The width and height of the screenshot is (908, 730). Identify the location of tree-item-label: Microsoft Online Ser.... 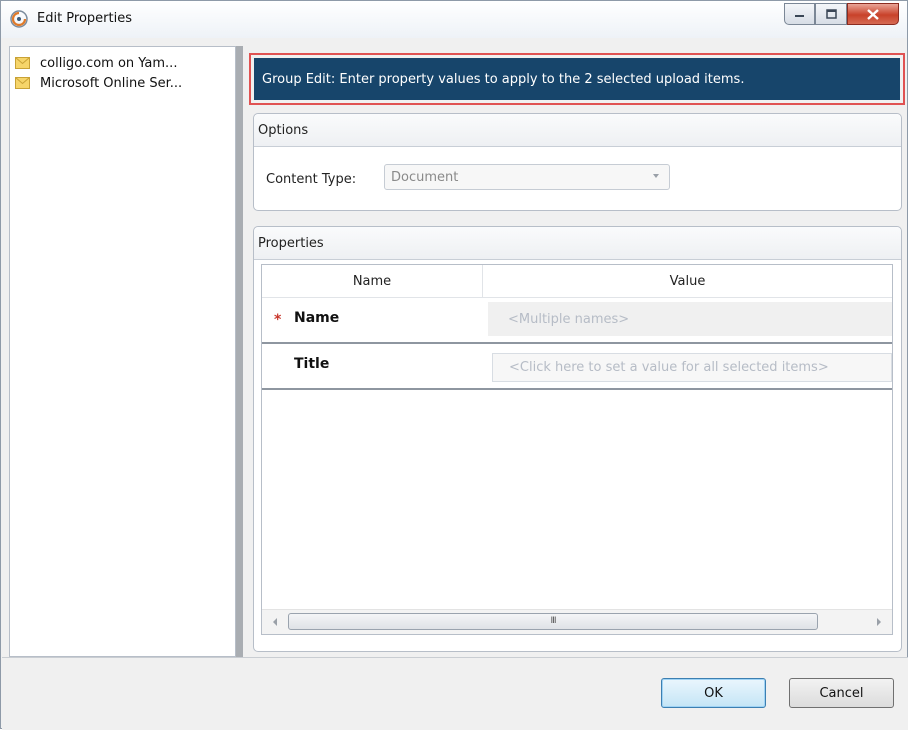
(111, 83).